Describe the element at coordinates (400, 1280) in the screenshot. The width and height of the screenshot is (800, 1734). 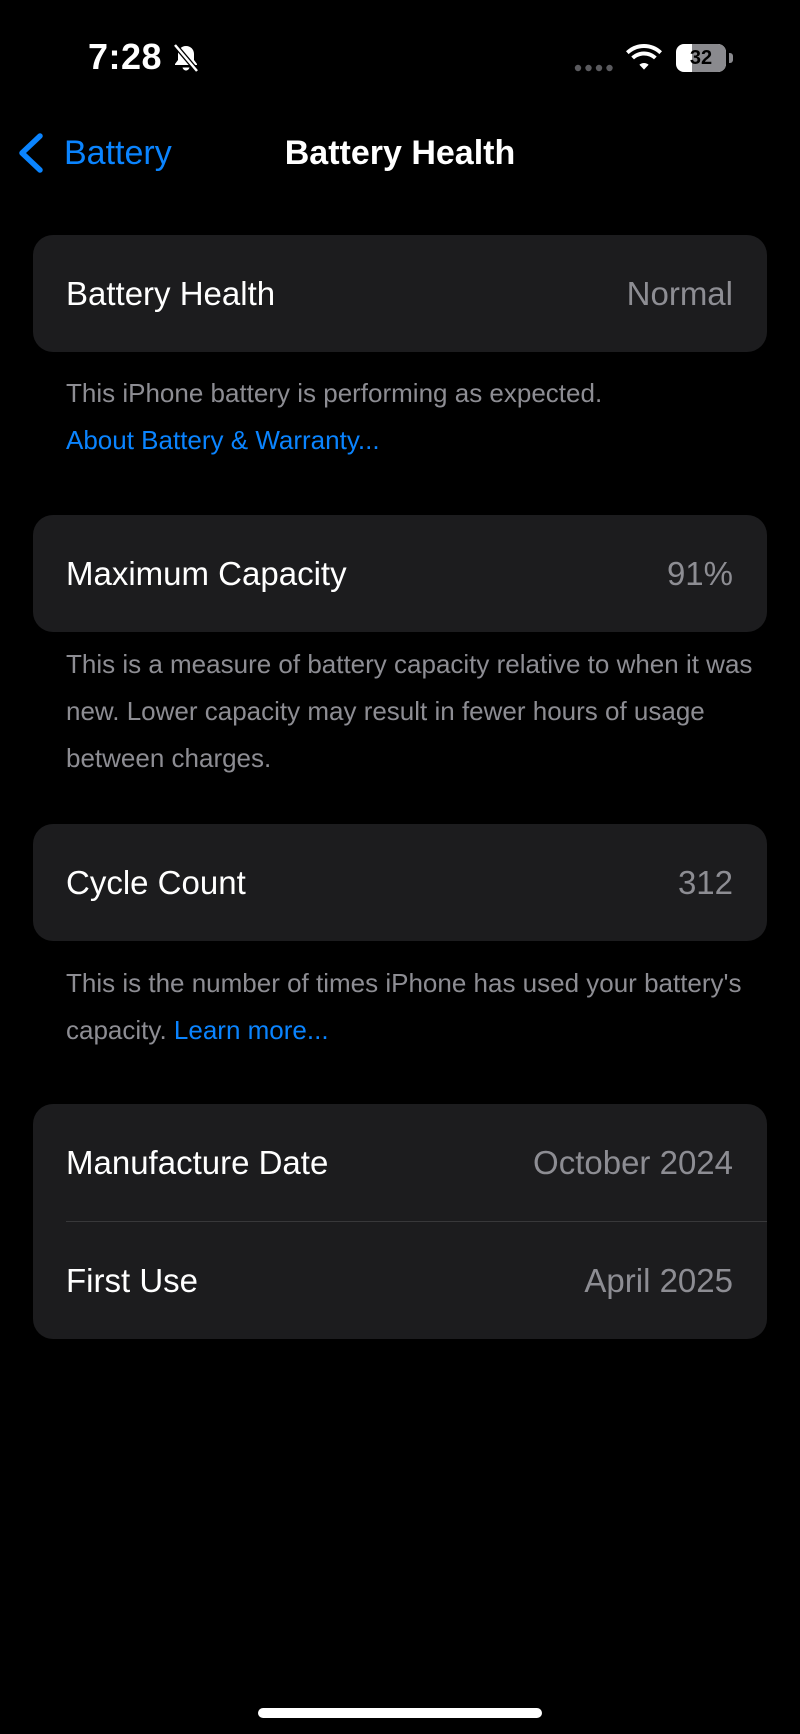
I see `first-use-row: First Use April 2025` at that location.